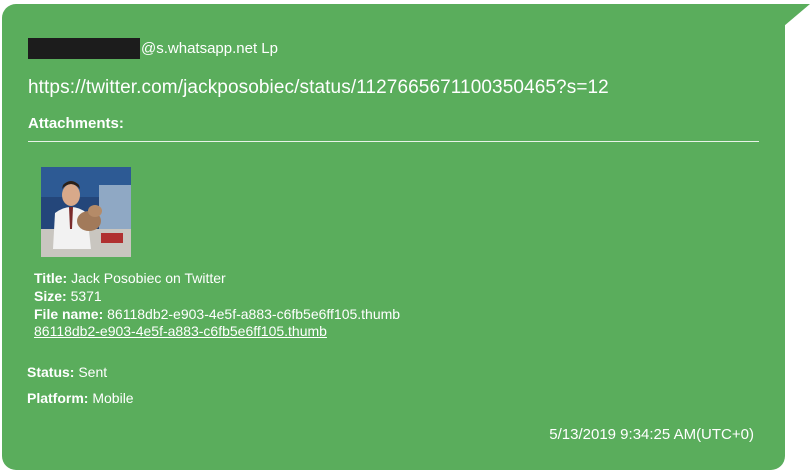 The height and width of the screenshot is (474, 811). I want to click on attachment-title: Title: Jack Posobiec on Twitter, so click(130, 278).